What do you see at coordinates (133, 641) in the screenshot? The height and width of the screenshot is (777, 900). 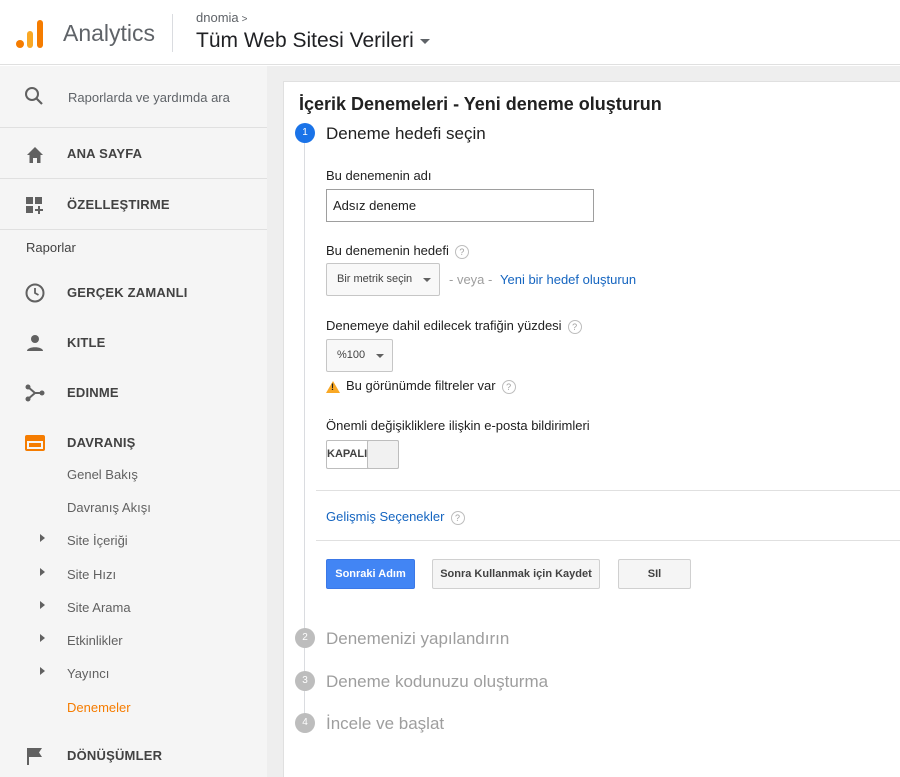 I see `sidebar-subitem-events: Etkinlikler` at bounding box center [133, 641].